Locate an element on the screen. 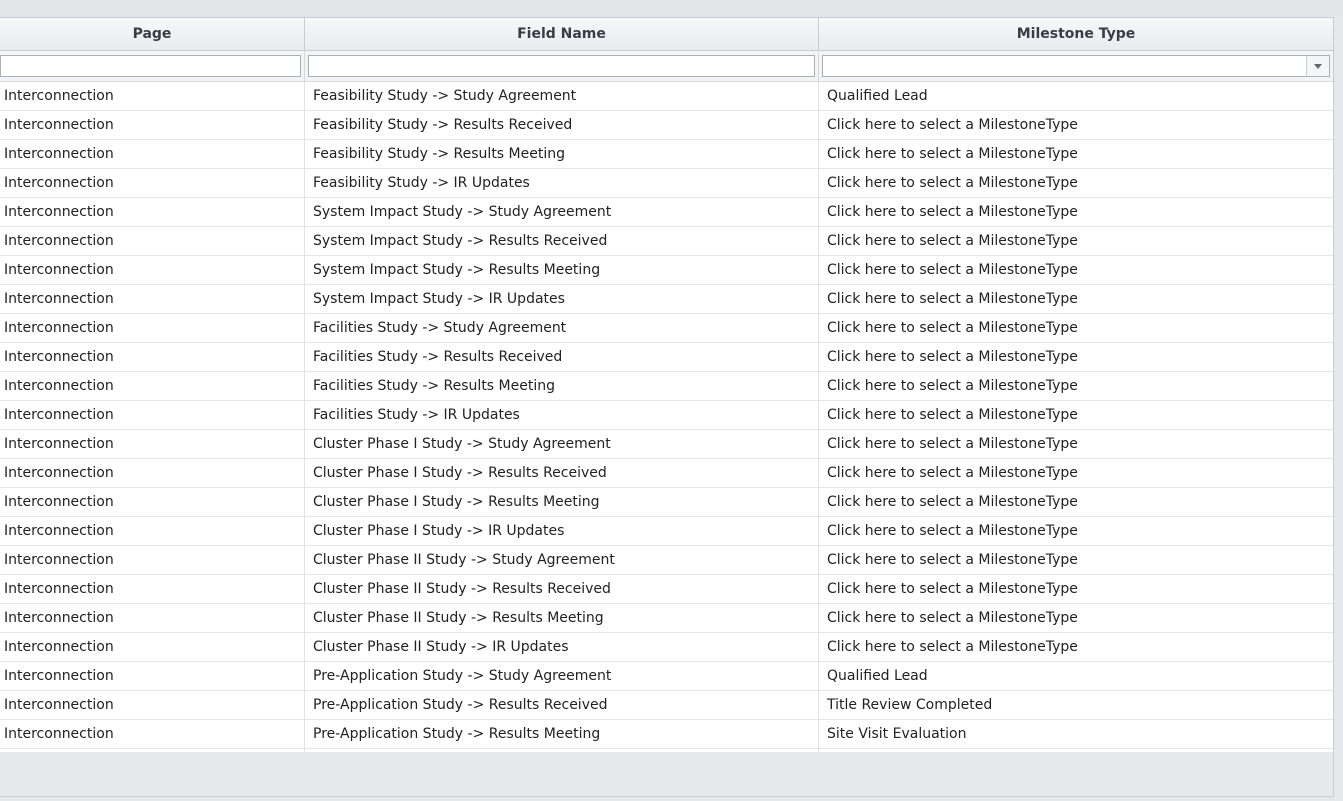  dropdown-arrow-button is located at coordinates (1317, 66).